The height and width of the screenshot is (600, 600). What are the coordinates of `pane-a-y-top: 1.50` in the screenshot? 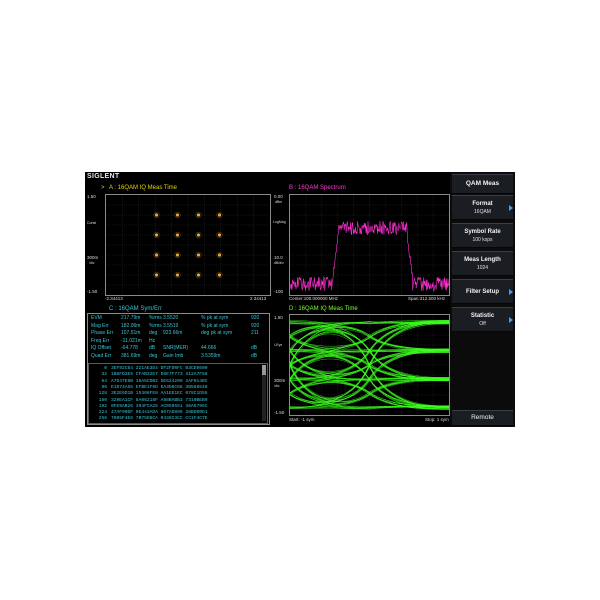 It's located at (91, 196).